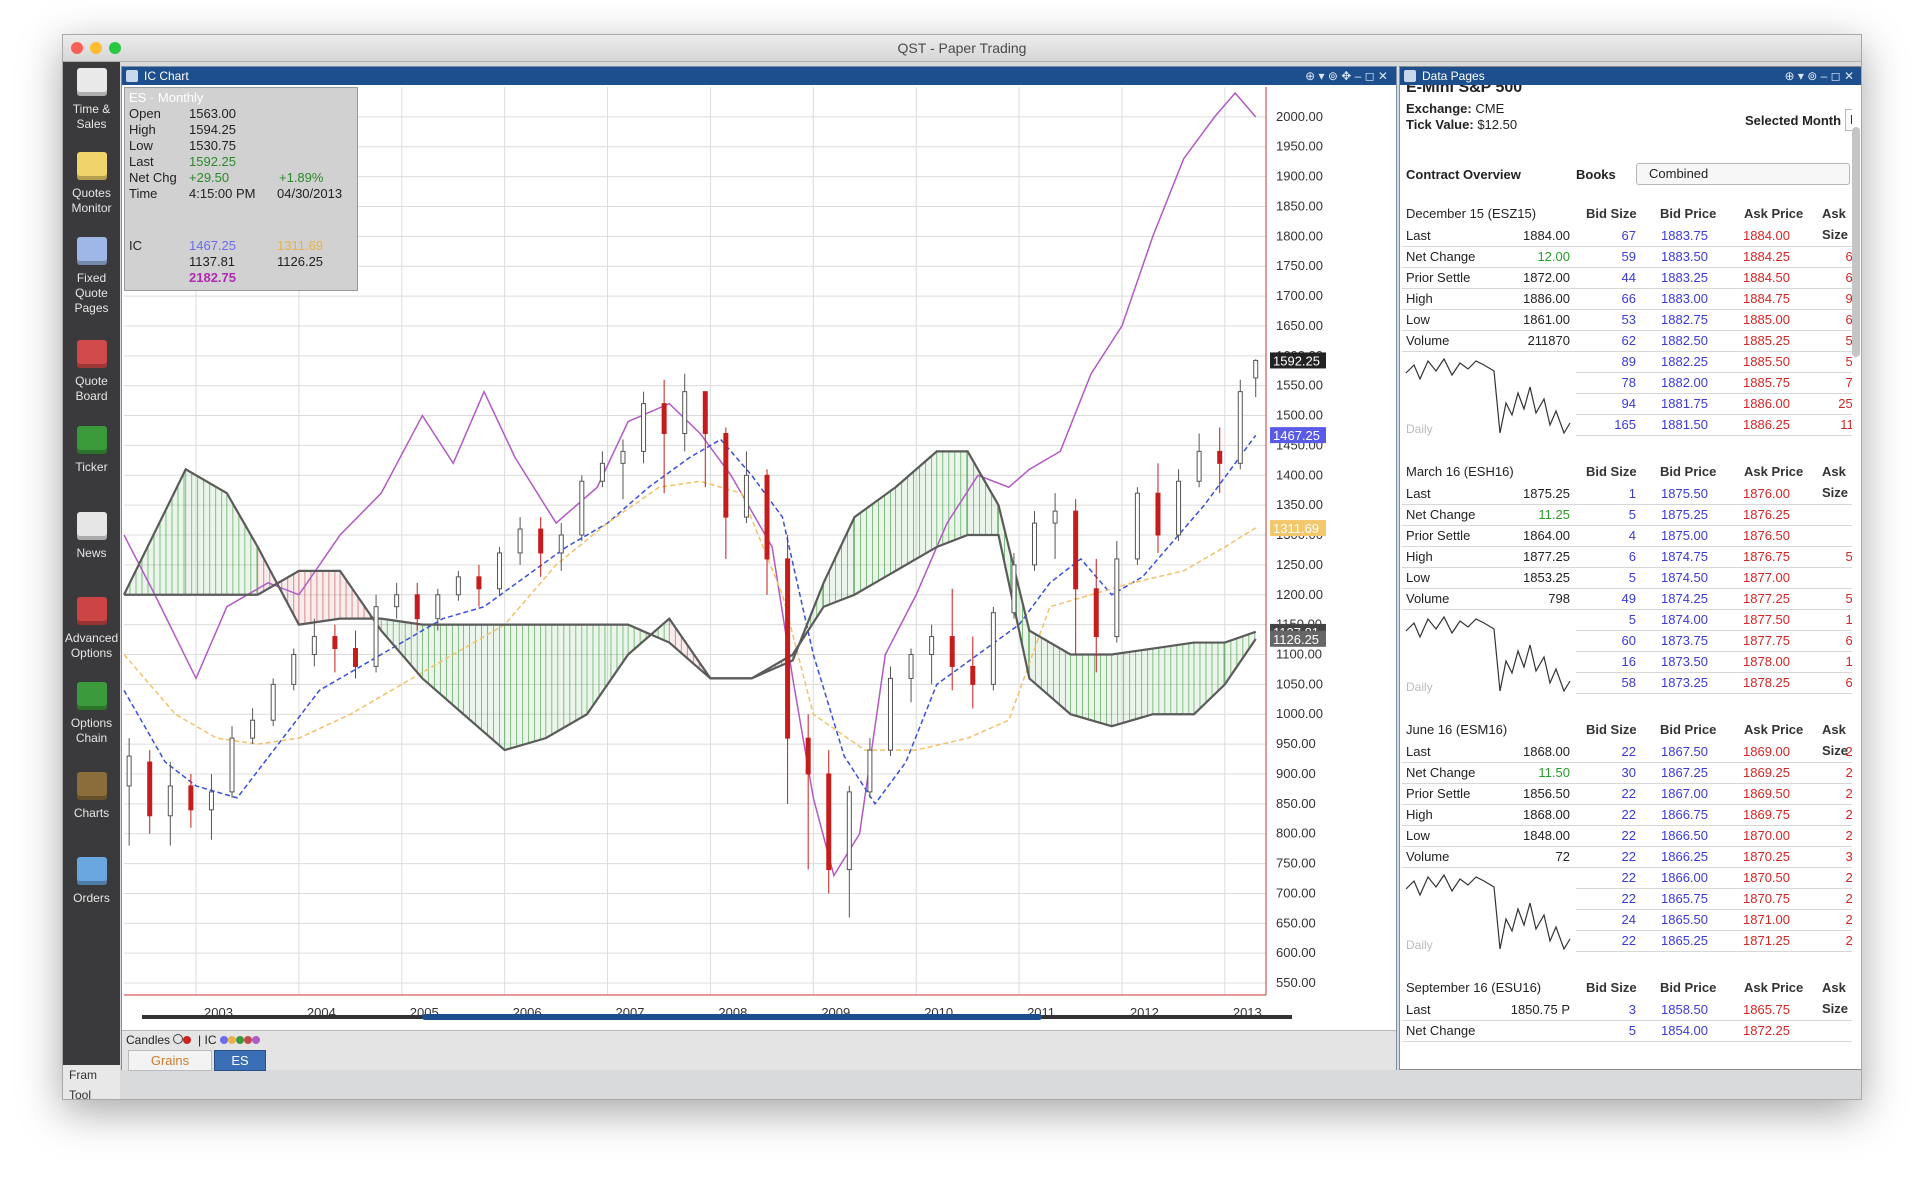 Image resolution: width=1920 pixels, height=1185 pixels. Describe the element at coordinates (91, 372) in the screenshot. I see `sidebar-item-quote-board: Quote Board` at that location.